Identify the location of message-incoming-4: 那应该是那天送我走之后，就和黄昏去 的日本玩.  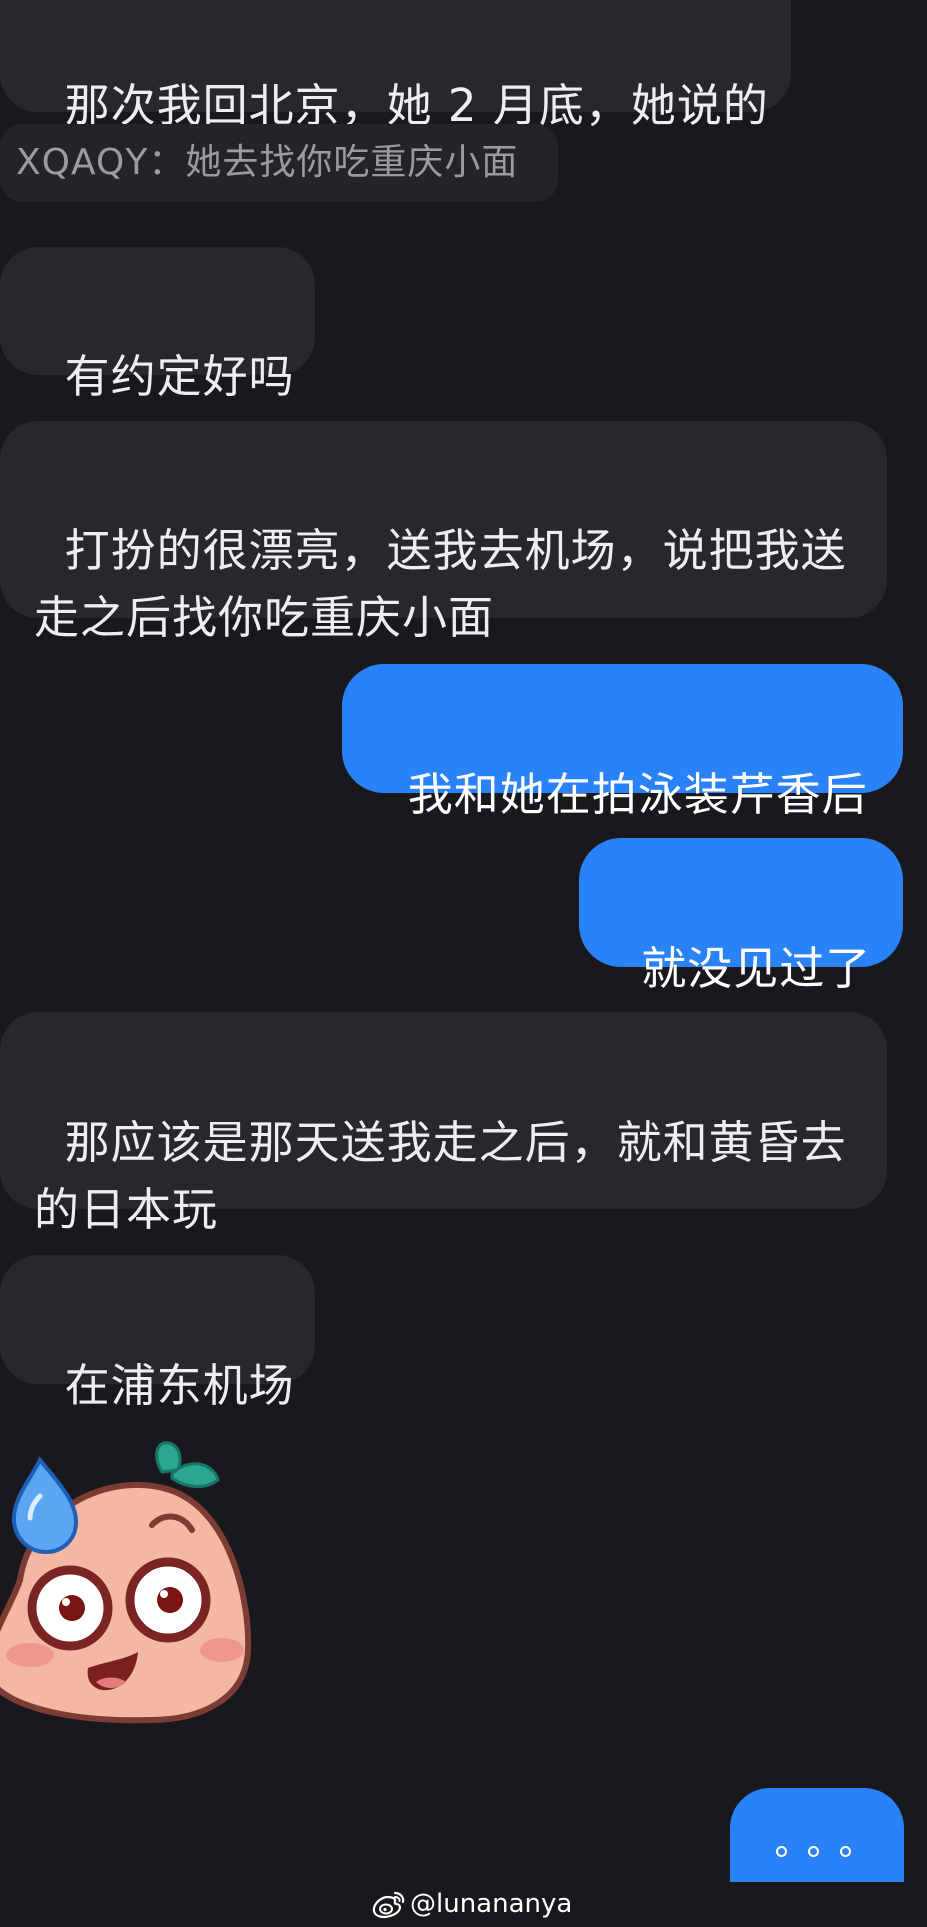
(443, 1124).